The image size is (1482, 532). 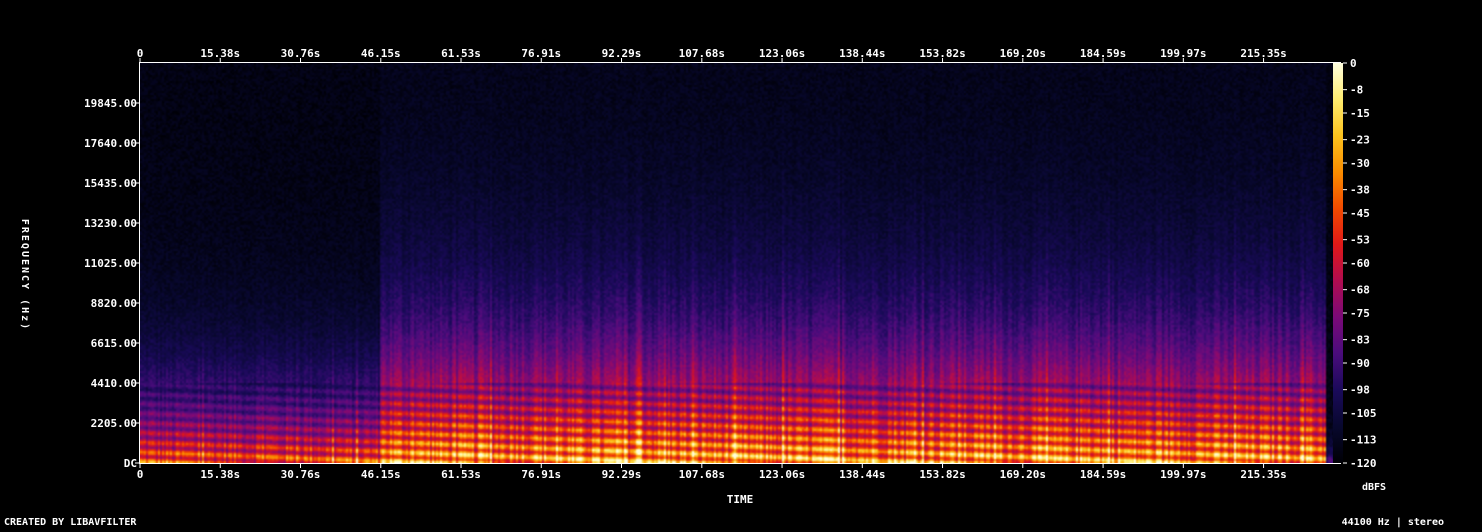 I want to click on colorbar-tick-label: -8, so click(x=1356, y=90).